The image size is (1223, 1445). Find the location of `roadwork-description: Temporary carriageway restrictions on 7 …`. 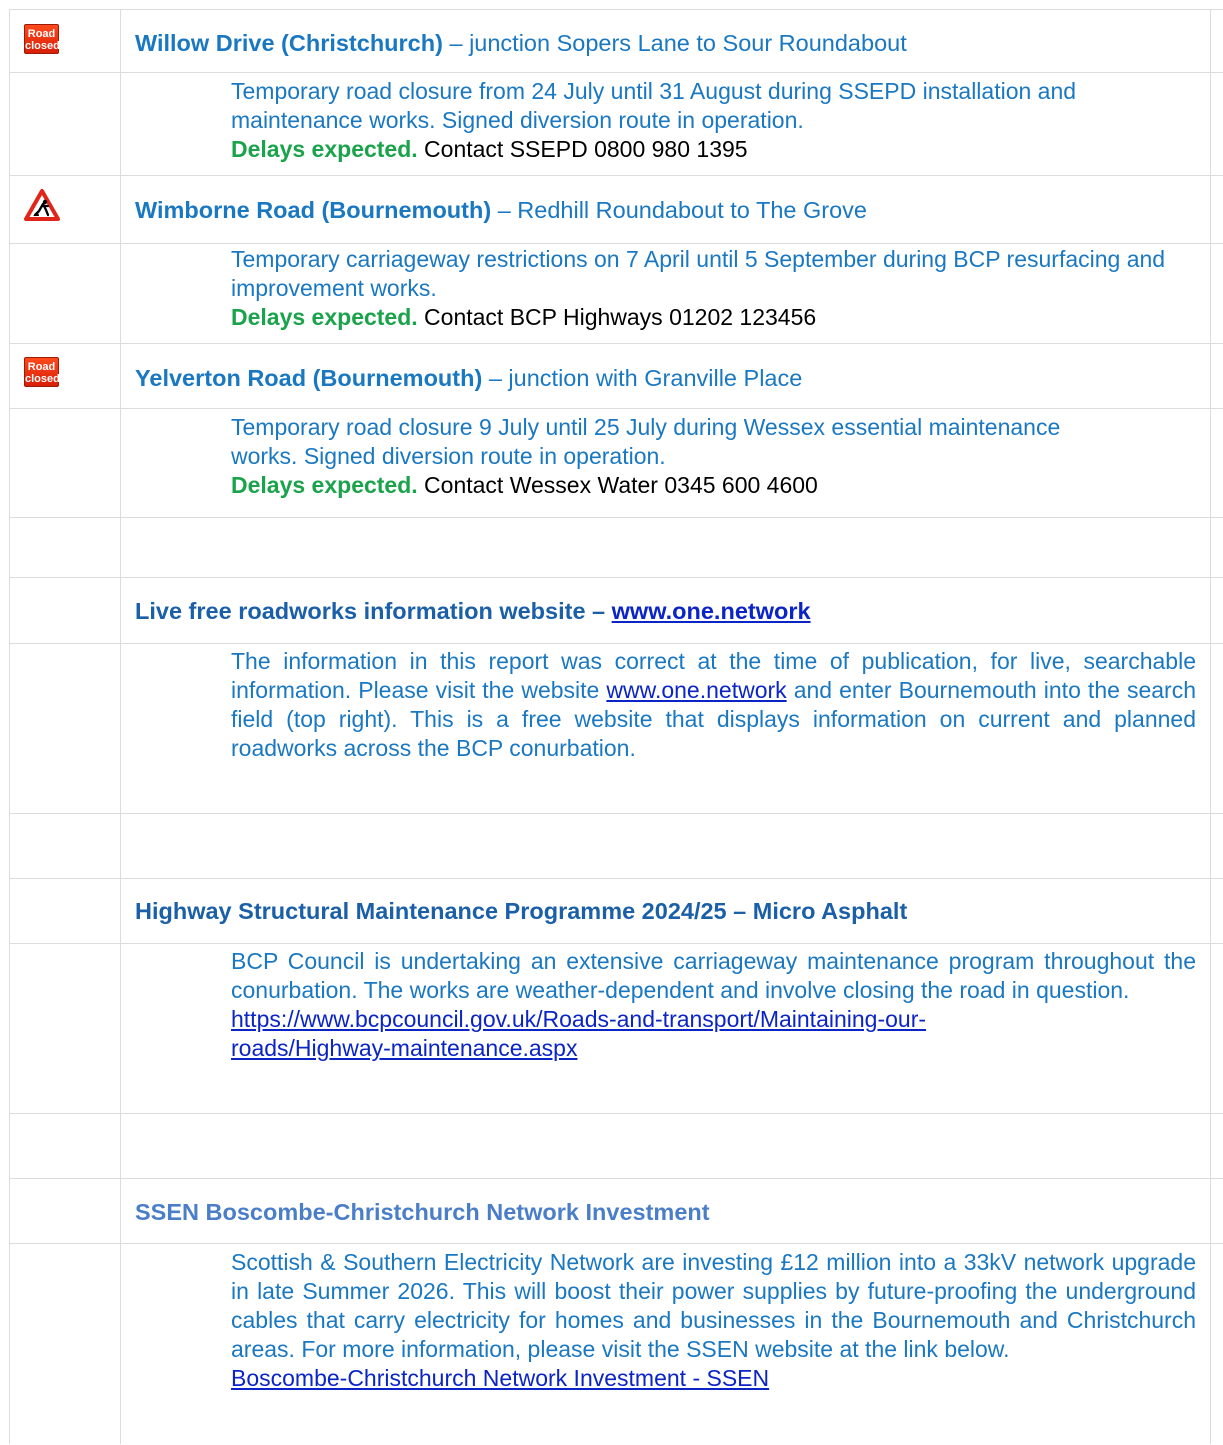

roadwork-description: Temporary carriageway restrictions on 7 … is located at coordinates (718, 288).